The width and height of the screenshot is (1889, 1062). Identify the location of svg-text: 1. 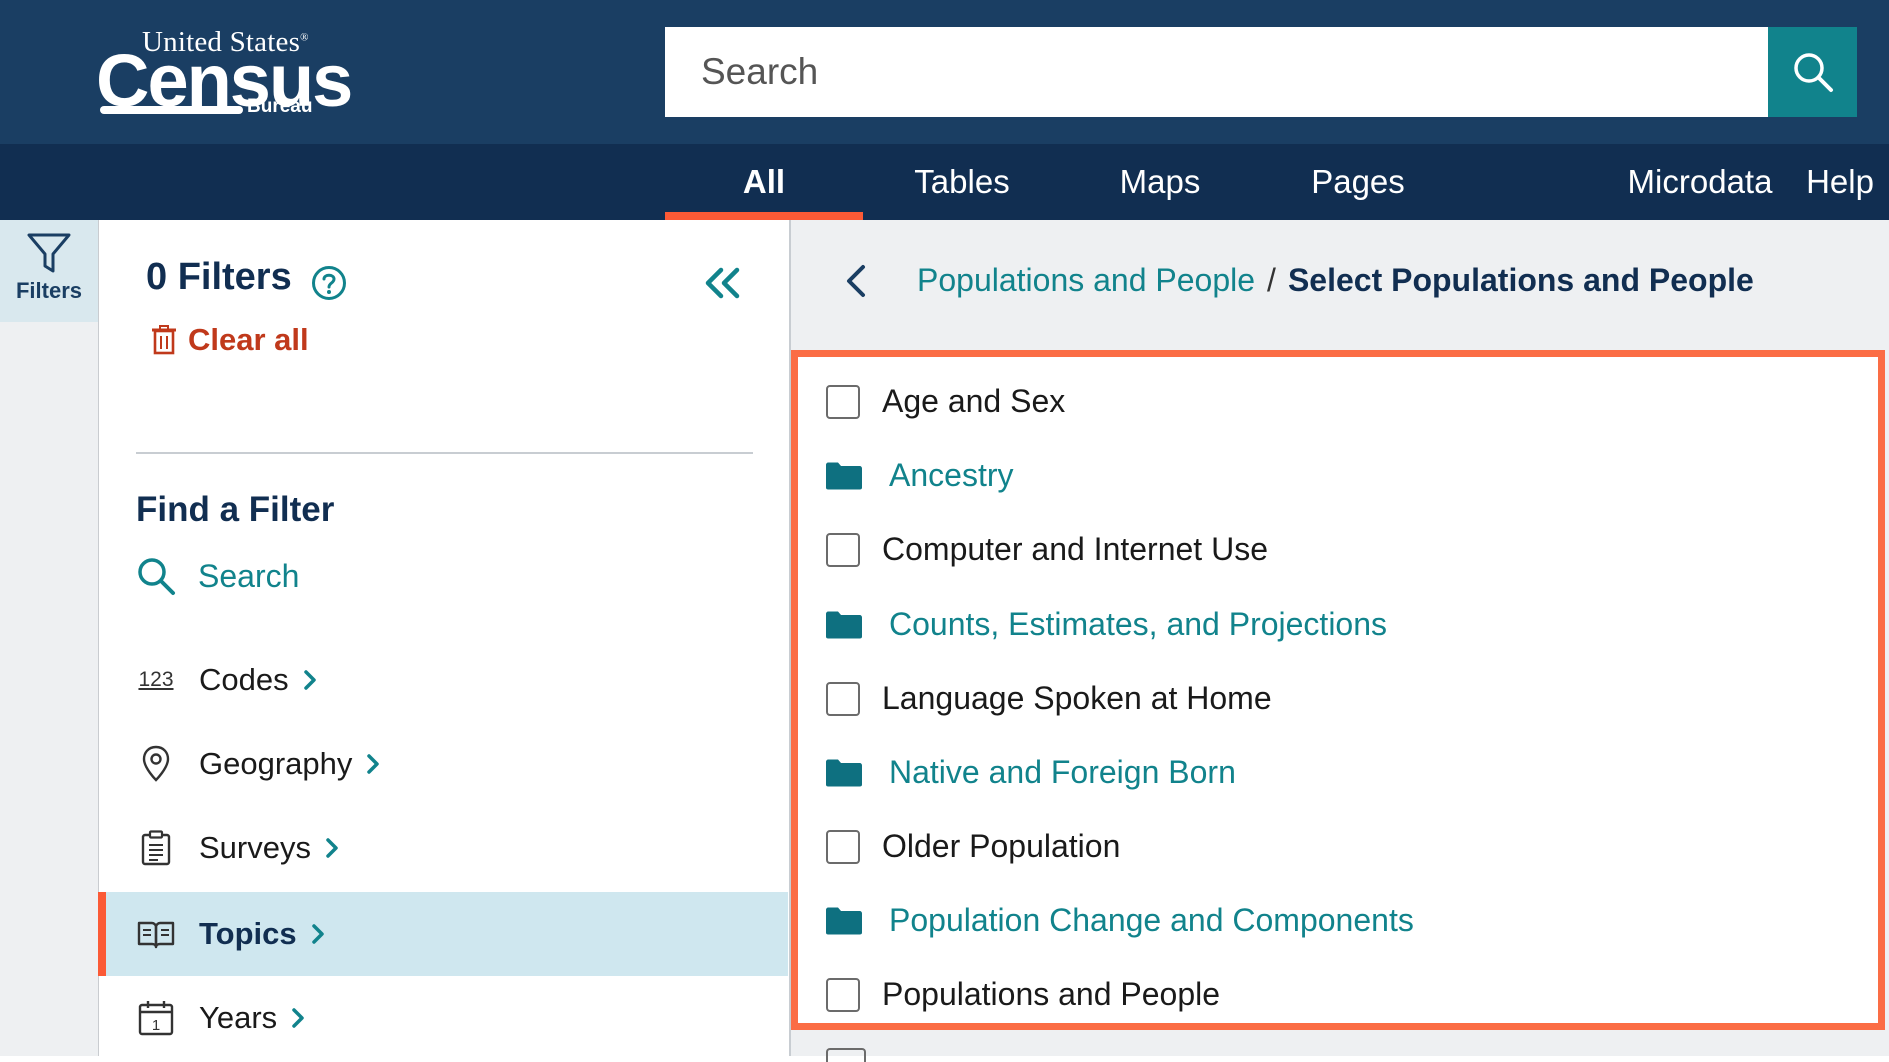
(156, 1025).